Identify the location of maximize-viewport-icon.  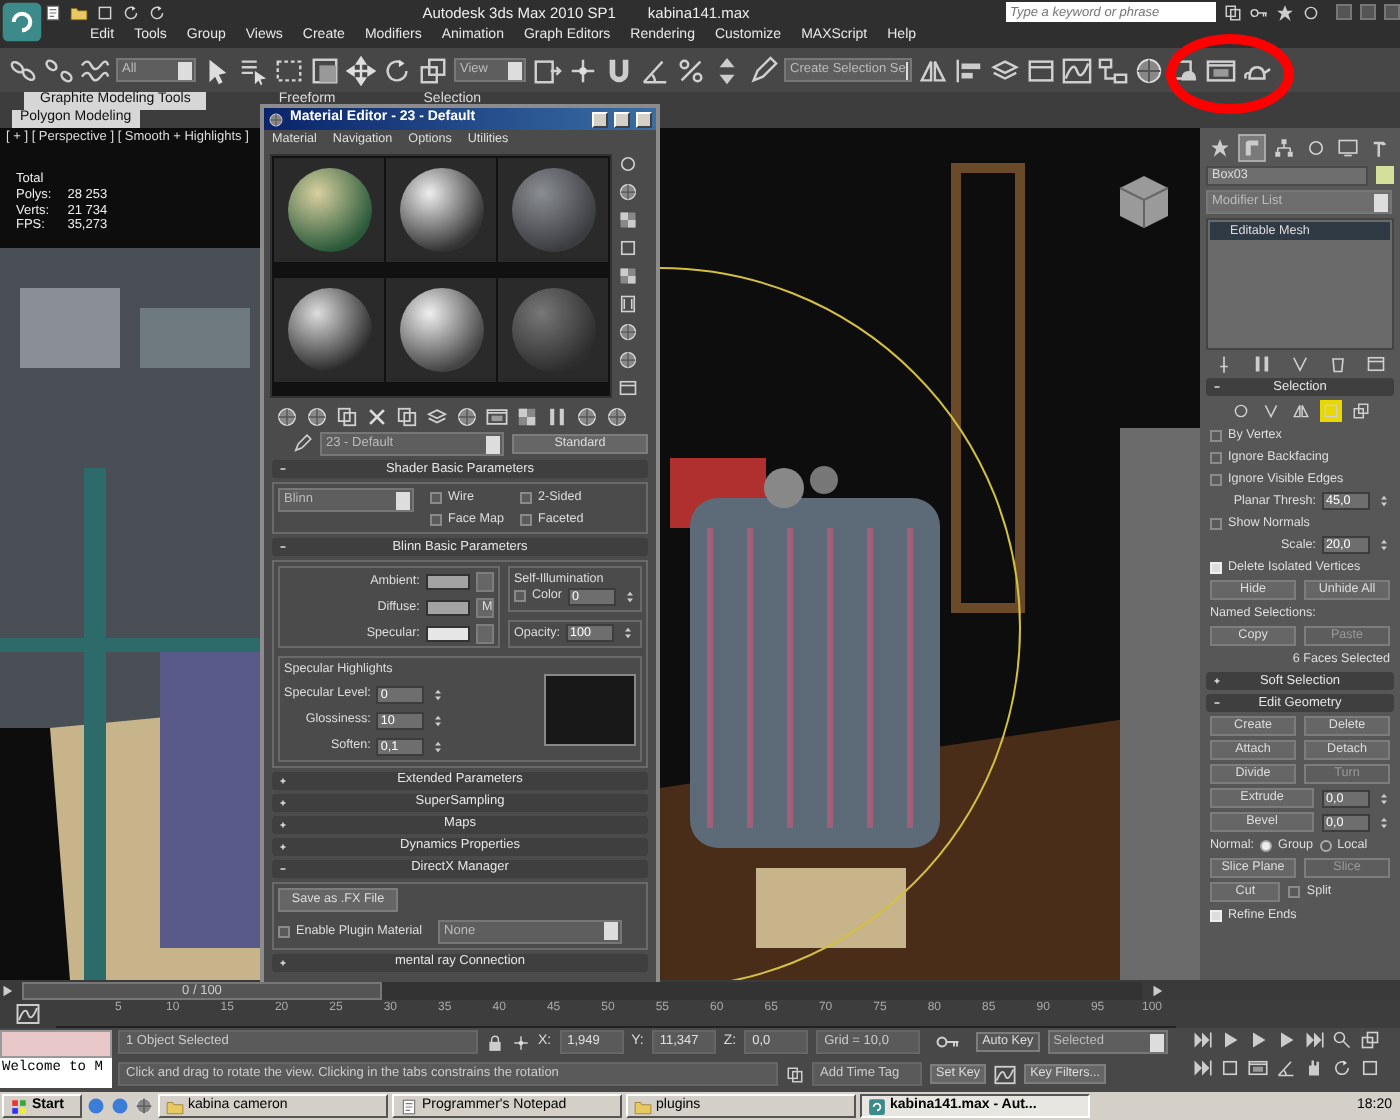
(1370, 1068).